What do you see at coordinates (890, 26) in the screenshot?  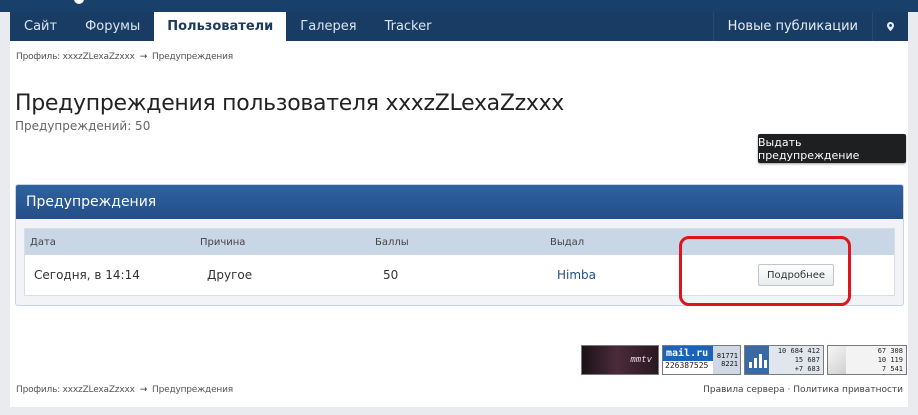 I see `map-marker-icon` at bounding box center [890, 26].